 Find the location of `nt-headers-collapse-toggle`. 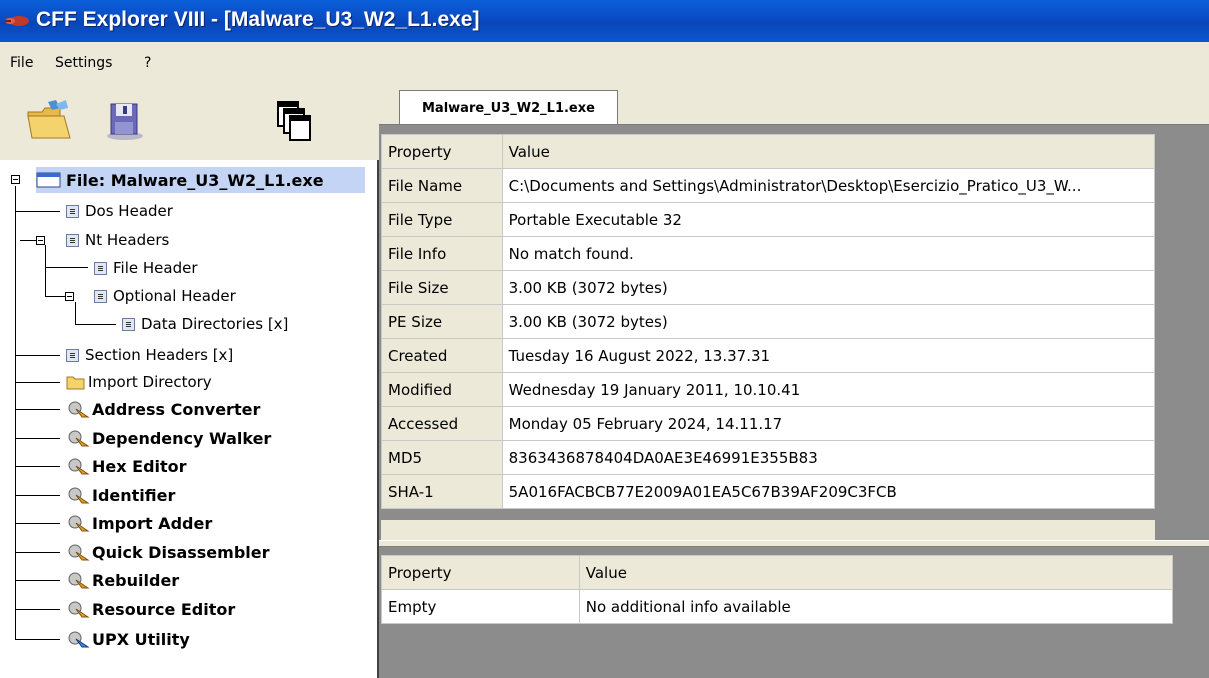

nt-headers-collapse-toggle is located at coordinates (40, 240).